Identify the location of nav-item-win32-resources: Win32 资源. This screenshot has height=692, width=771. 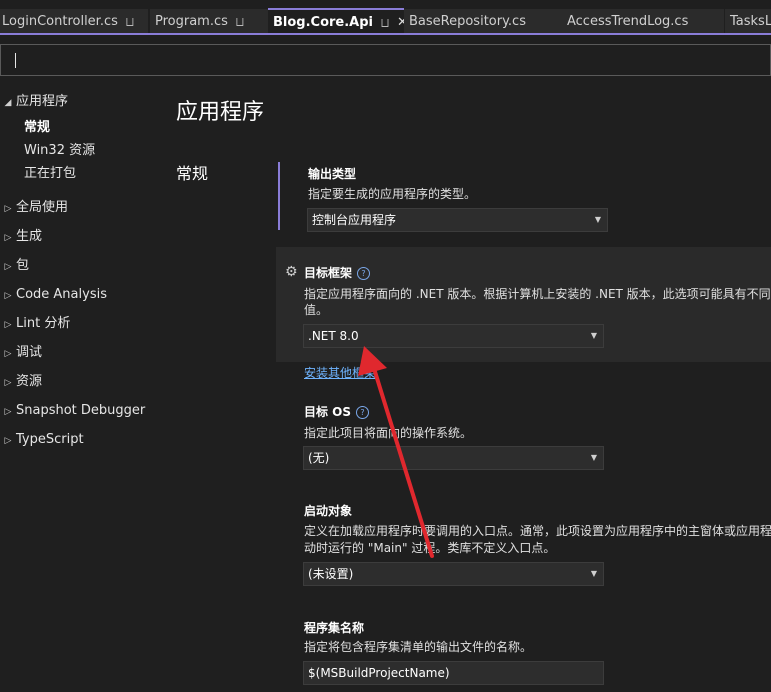
(47, 151).